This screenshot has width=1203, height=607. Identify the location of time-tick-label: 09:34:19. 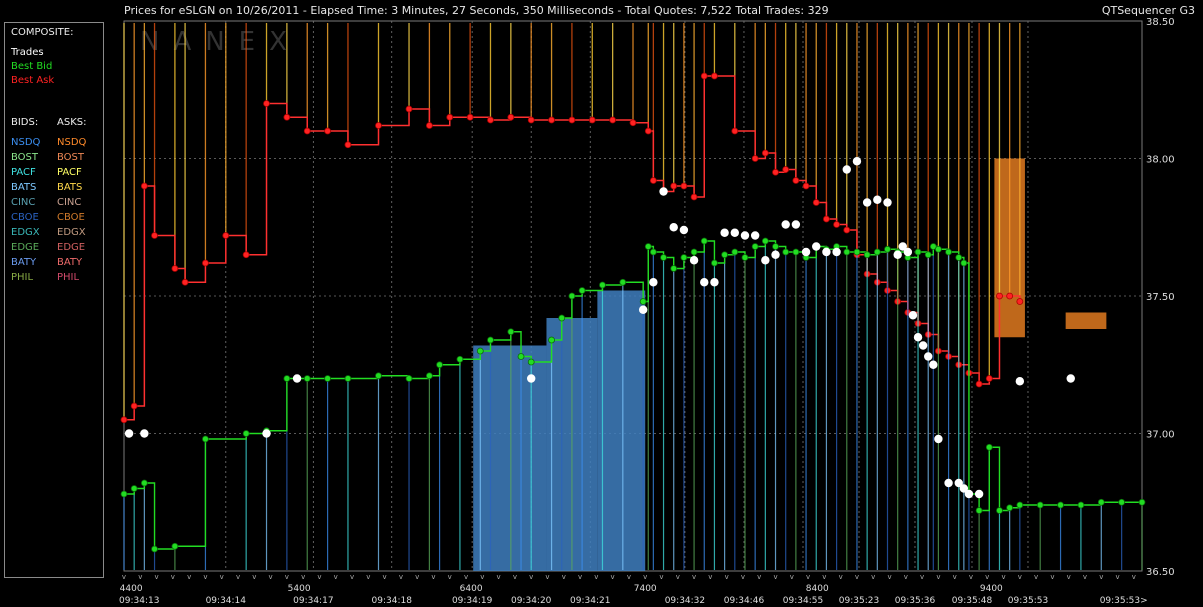
(472, 601).